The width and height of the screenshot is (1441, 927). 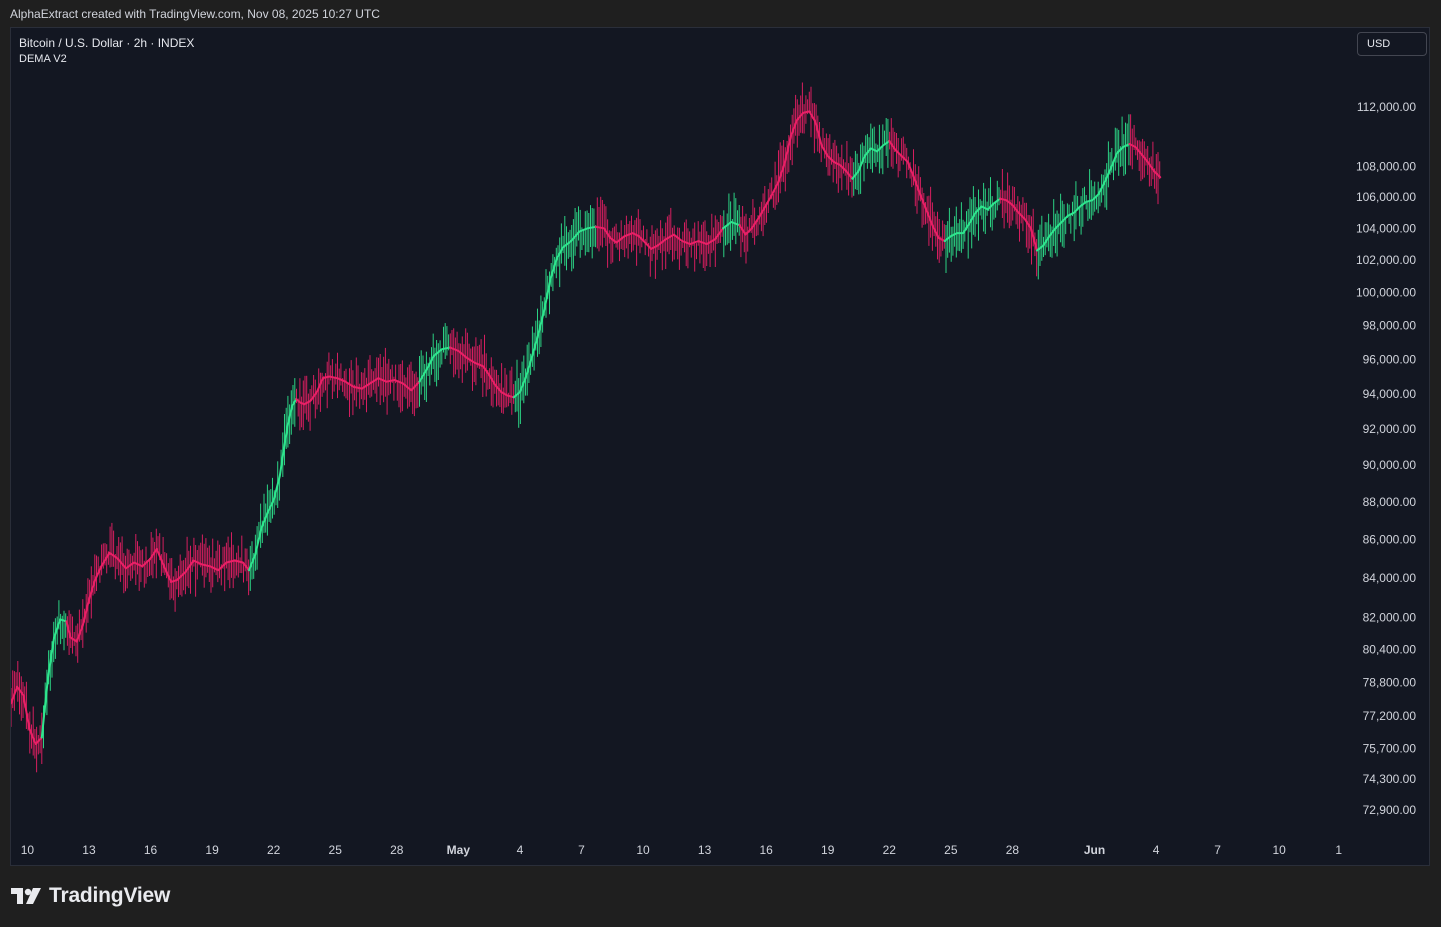 What do you see at coordinates (1386, 293) in the screenshot?
I see `y-tick-label: 100,000.00` at bounding box center [1386, 293].